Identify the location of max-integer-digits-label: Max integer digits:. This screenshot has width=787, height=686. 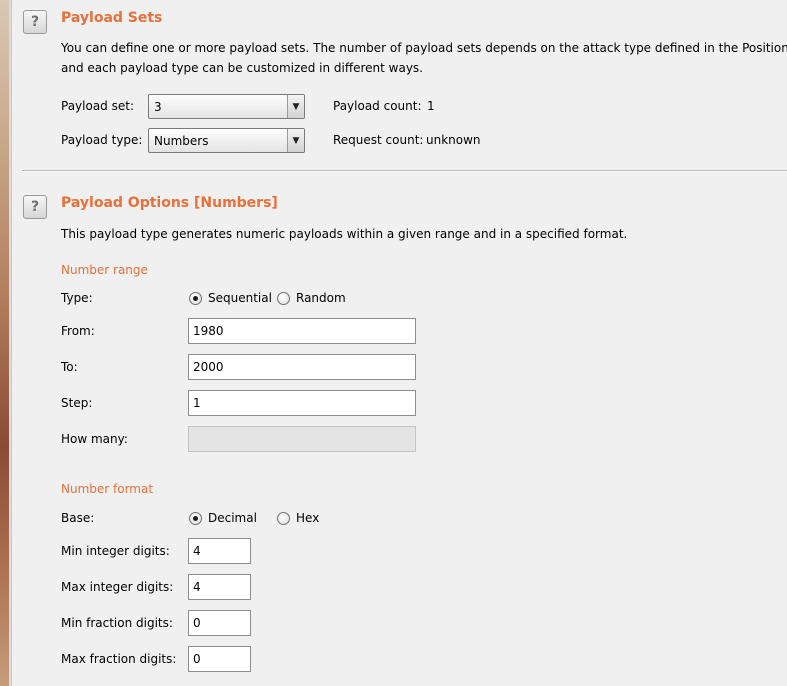
(117, 587).